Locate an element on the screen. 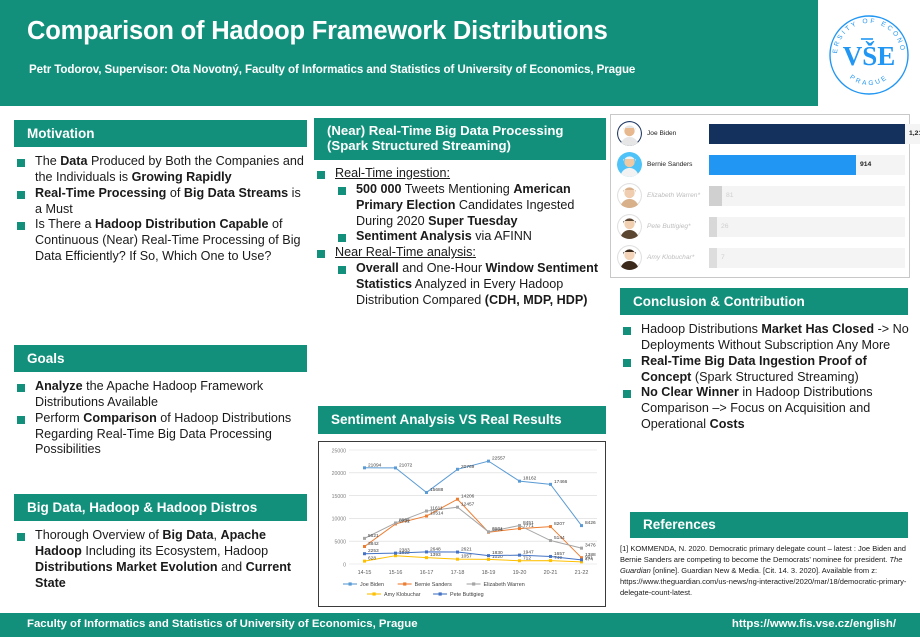  bullet-text-run: Hadoop Distributions is located at coordinates (701, 329).